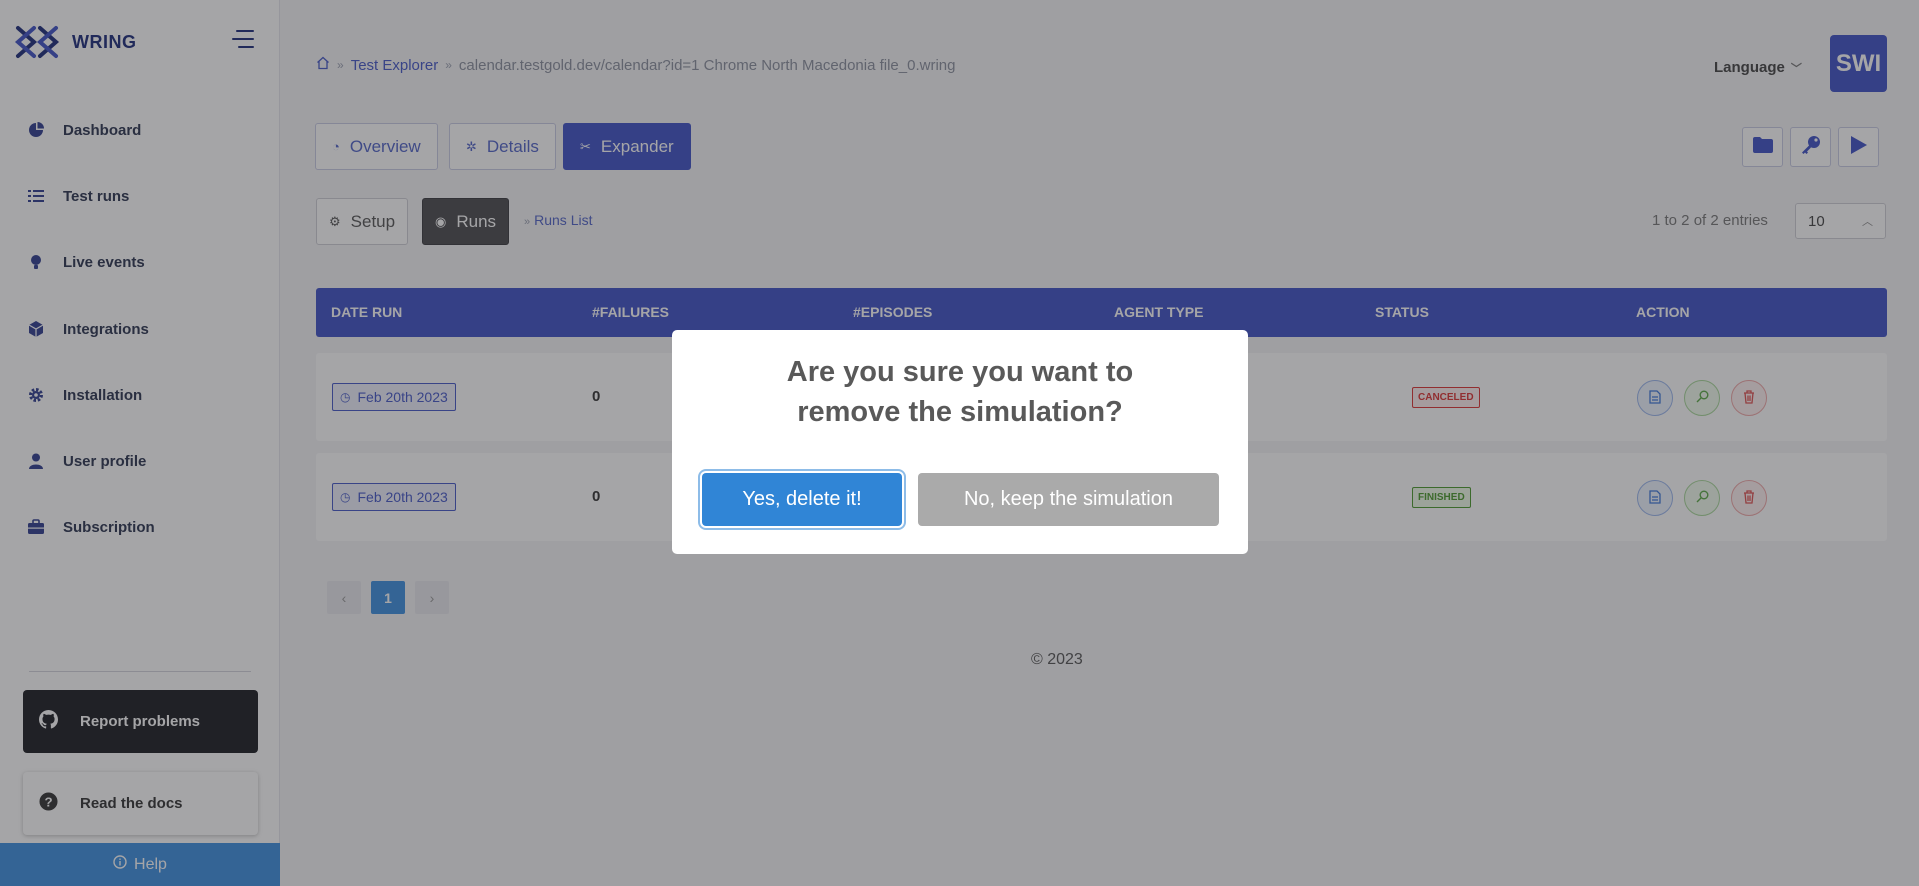 The height and width of the screenshot is (886, 1919). Describe the element at coordinates (802, 499) in the screenshot. I see `confirm-delete-button: Yes, delete it!` at that location.